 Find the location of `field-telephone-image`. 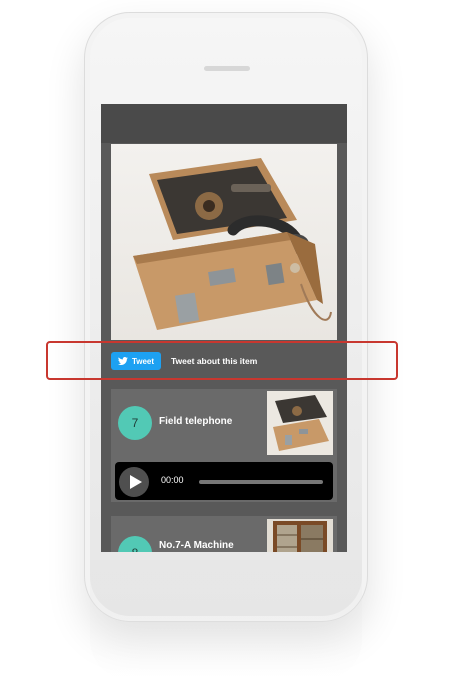

field-telephone-image is located at coordinates (232, 244).